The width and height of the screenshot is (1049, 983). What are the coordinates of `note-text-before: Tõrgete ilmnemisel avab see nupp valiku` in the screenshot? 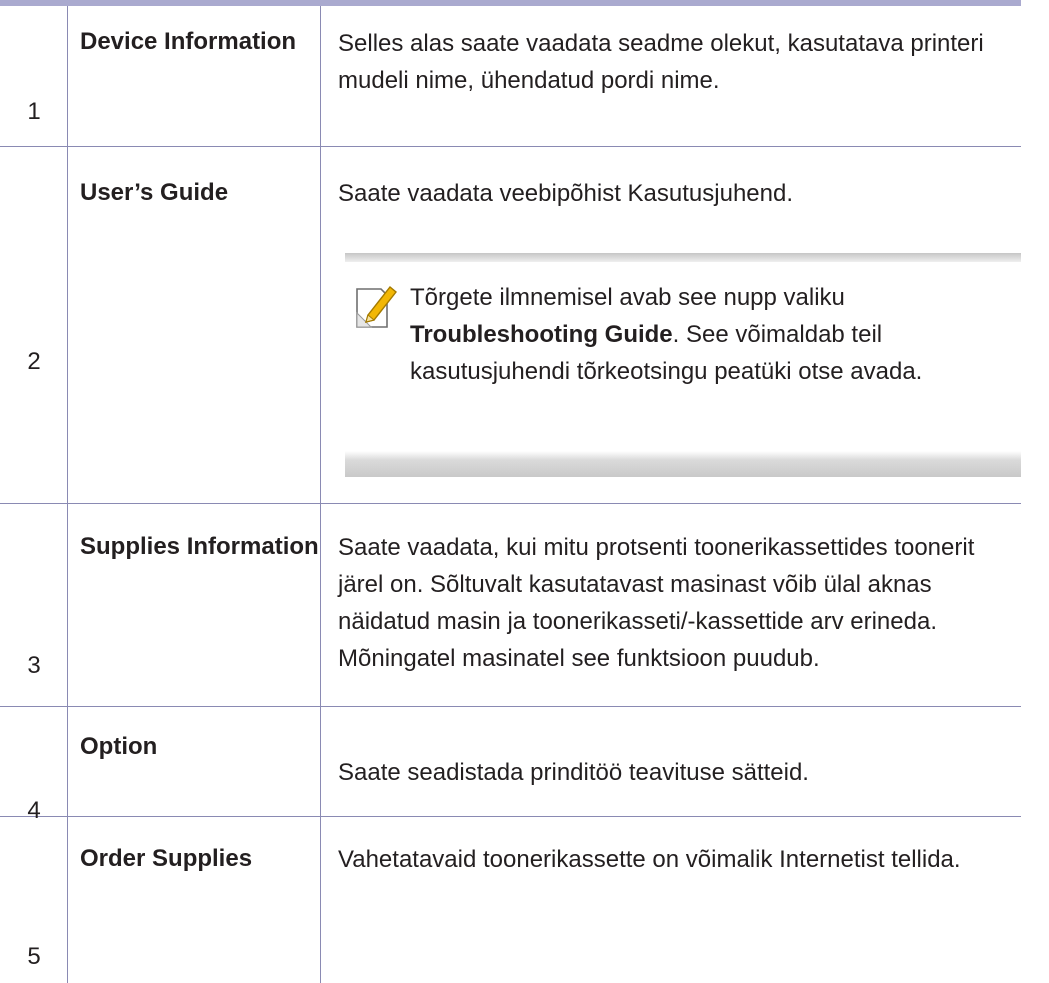 It's located at (627, 297).